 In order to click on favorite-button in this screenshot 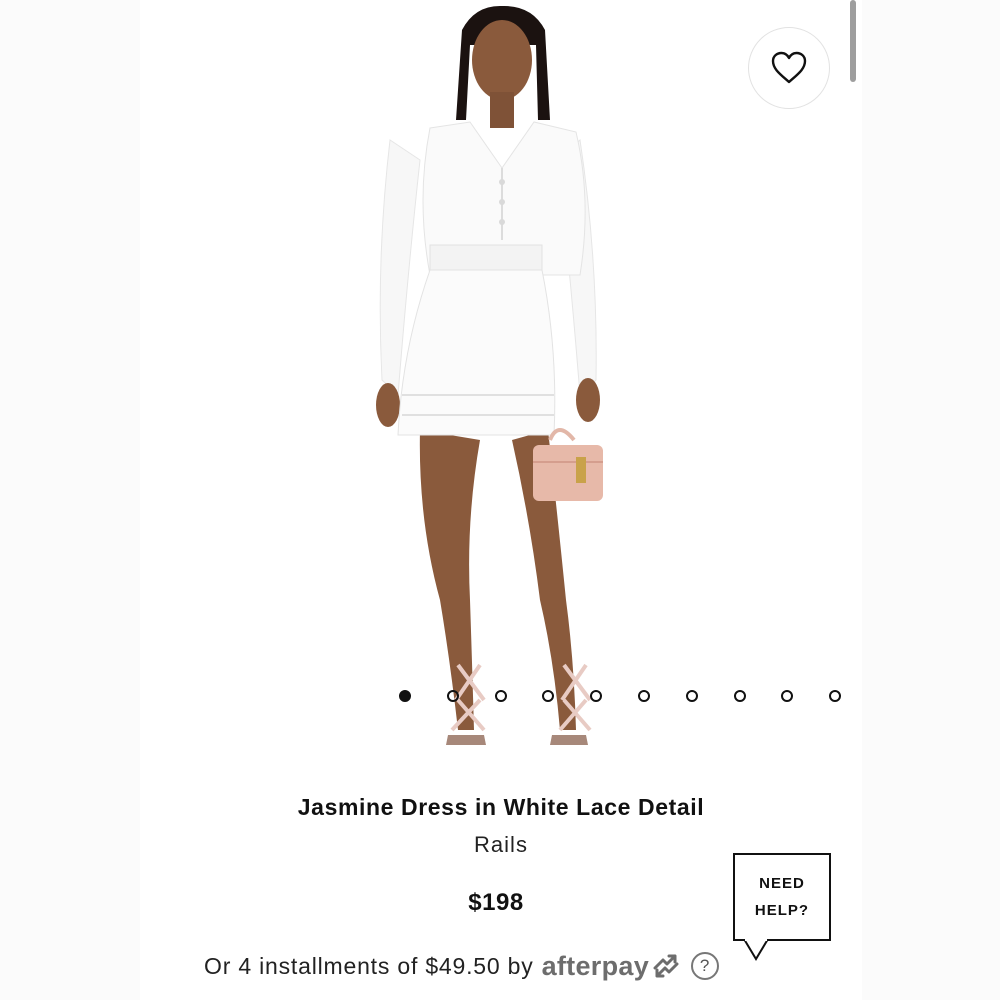, I will do `click(789, 68)`.